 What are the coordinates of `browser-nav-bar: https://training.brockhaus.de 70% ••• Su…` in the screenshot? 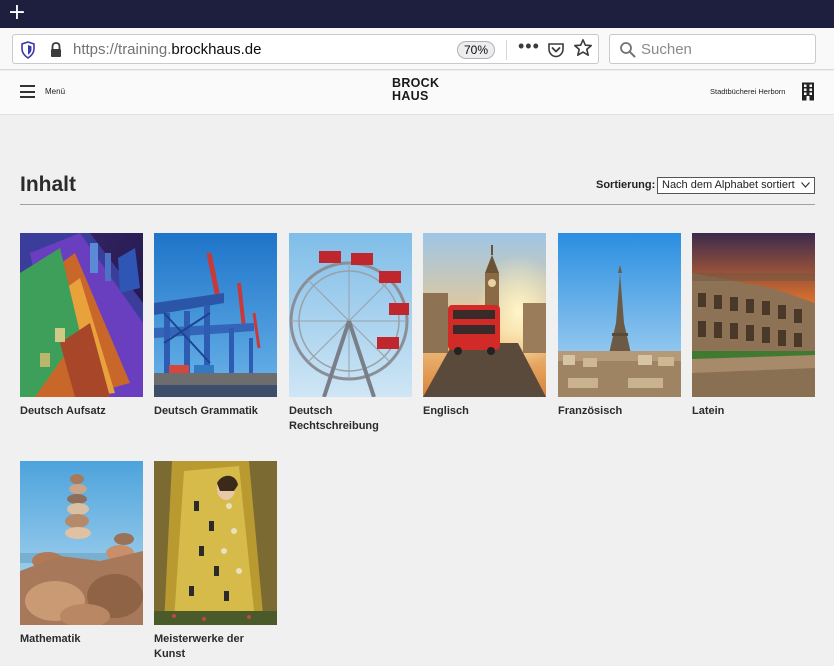 It's located at (417, 49).